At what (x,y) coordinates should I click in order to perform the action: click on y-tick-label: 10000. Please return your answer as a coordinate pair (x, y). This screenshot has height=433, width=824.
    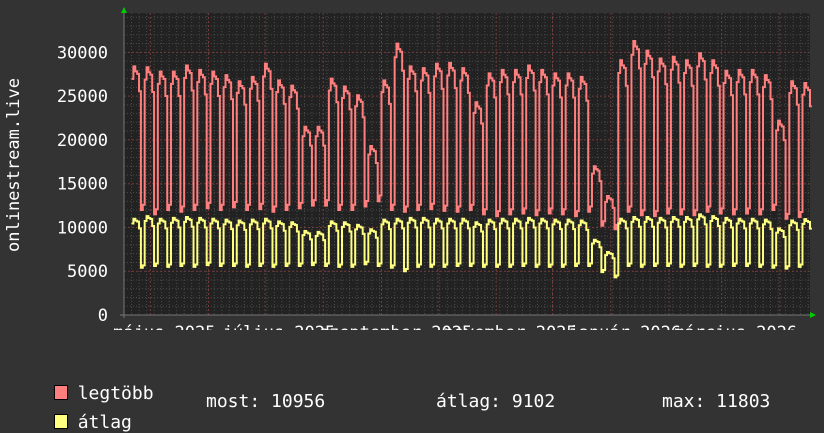
    Looking at the image, I should click on (82, 228).